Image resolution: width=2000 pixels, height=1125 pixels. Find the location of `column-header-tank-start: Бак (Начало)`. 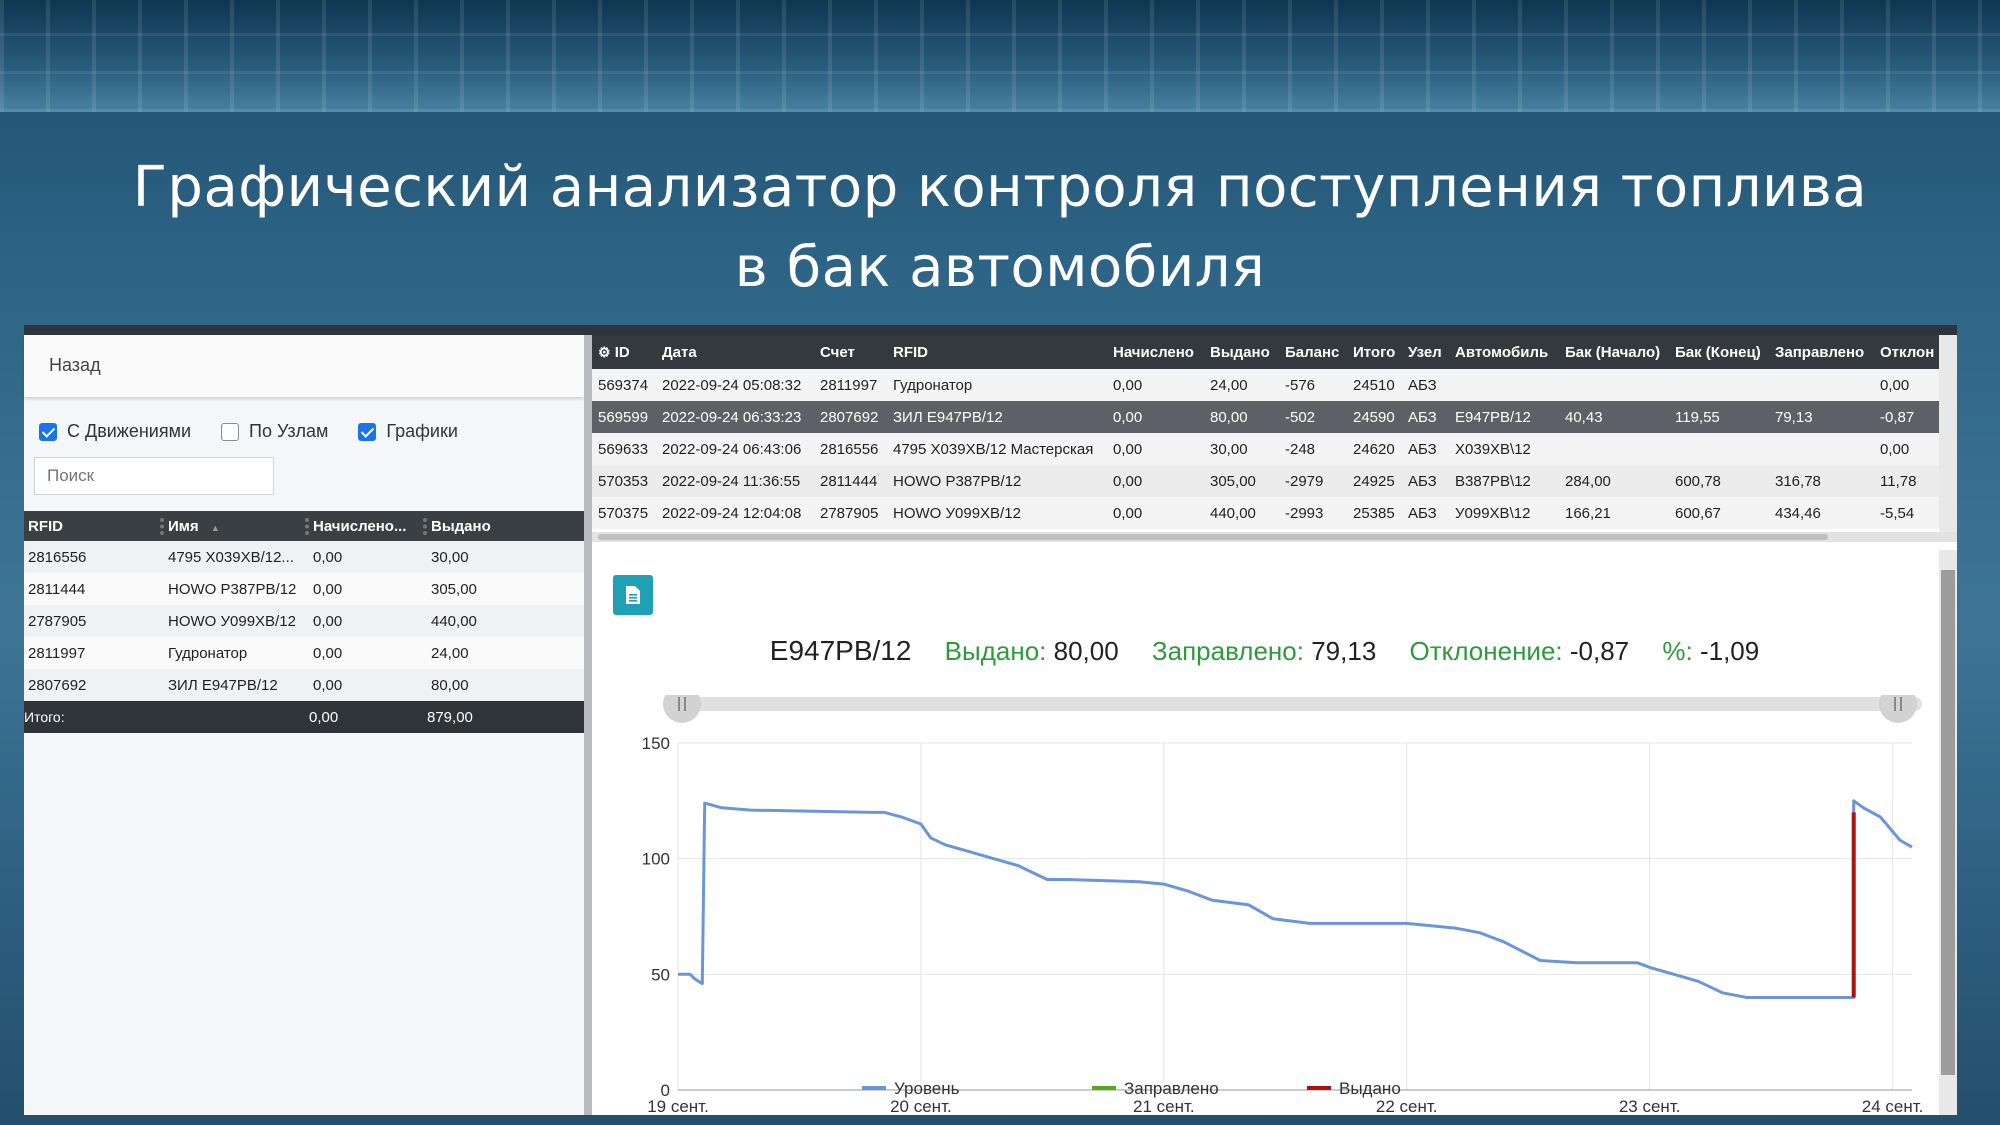

column-header-tank-start: Бак (Начало) is located at coordinates (1614, 352).